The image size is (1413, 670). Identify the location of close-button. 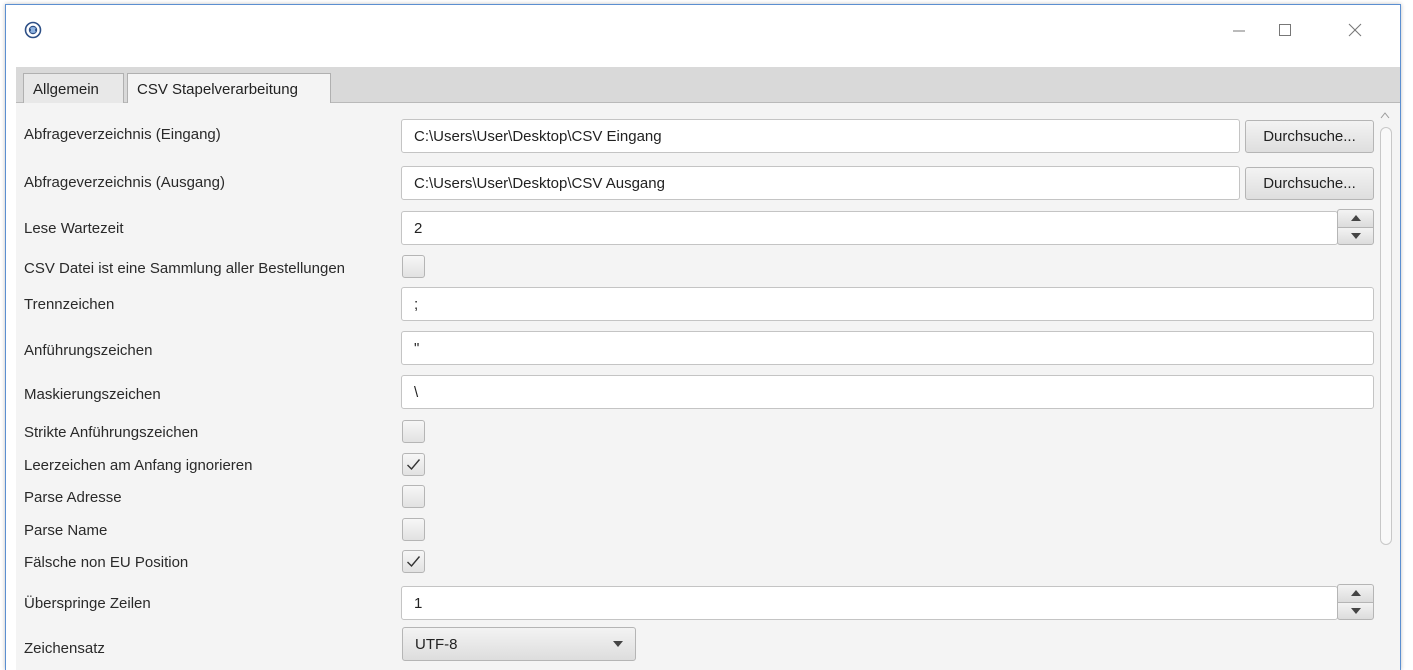
(1355, 30).